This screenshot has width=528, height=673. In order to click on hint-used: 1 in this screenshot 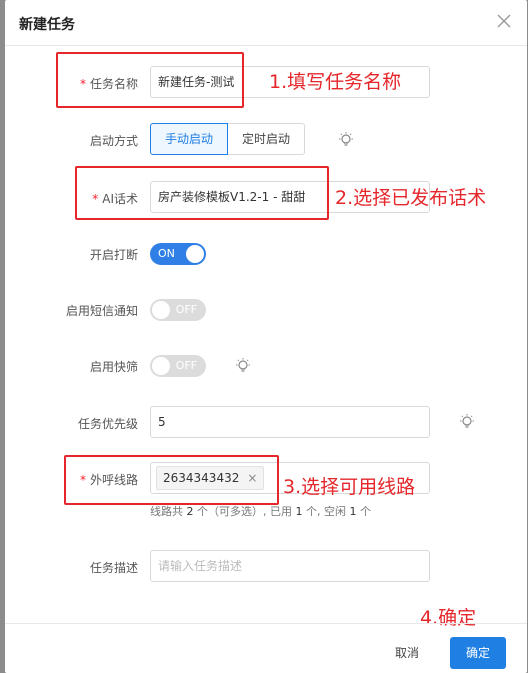, I will do `click(299, 511)`.